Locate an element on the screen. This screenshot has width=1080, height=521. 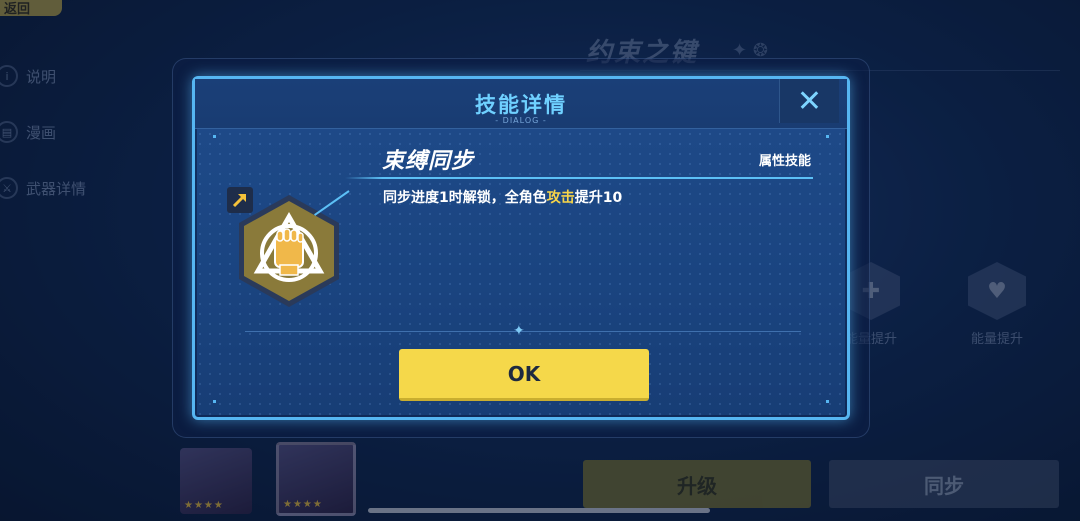
dialog-header: 技能详情 - DIALOG - ✕ is located at coordinates (521, 104).